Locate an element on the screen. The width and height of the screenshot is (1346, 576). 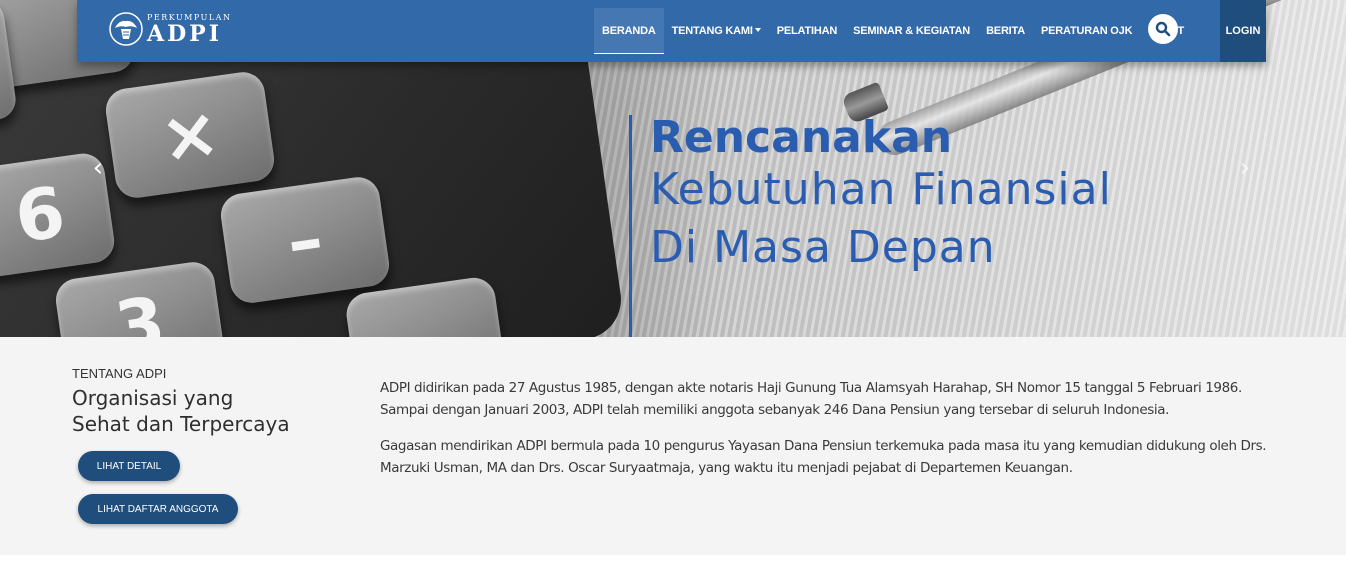
logo-text: PERKUMPULAN ADPI is located at coordinates (189, 29).